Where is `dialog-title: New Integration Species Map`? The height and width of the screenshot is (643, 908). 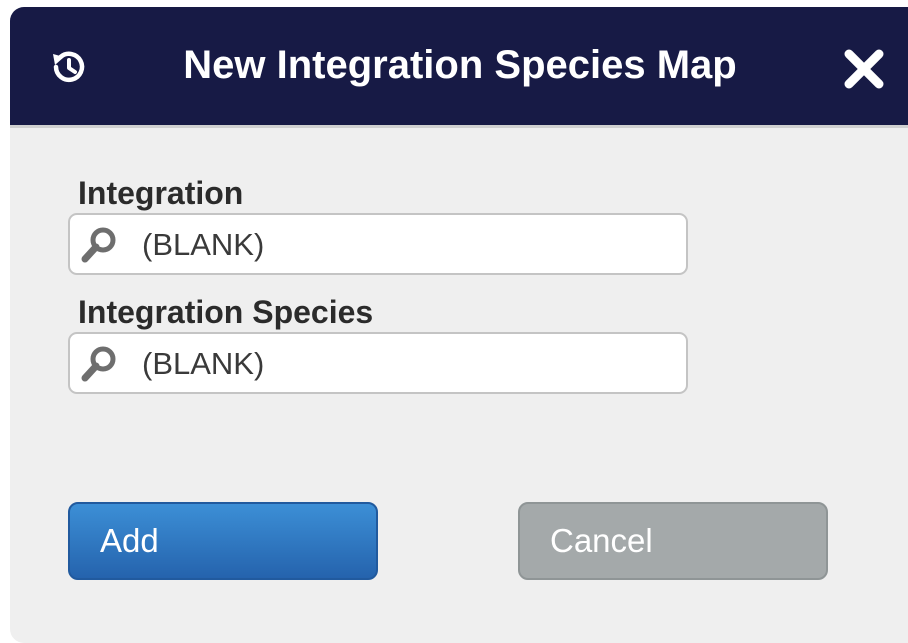
dialog-title: New Integration Species Map is located at coordinates (460, 65).